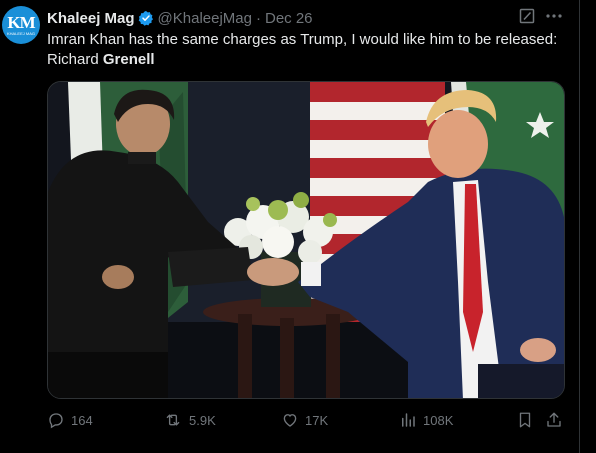 The image size is (596, 453). I want to click on like-button: 17K, so click(304, 420).